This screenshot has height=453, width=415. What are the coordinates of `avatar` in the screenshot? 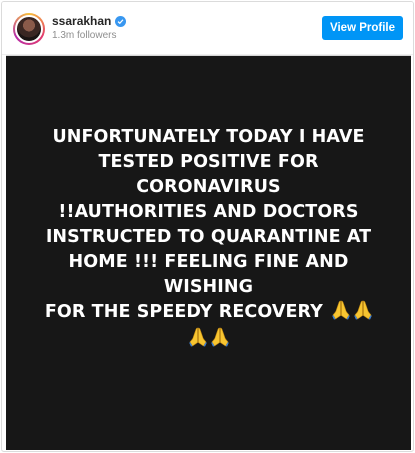 It's located at (29, 29).